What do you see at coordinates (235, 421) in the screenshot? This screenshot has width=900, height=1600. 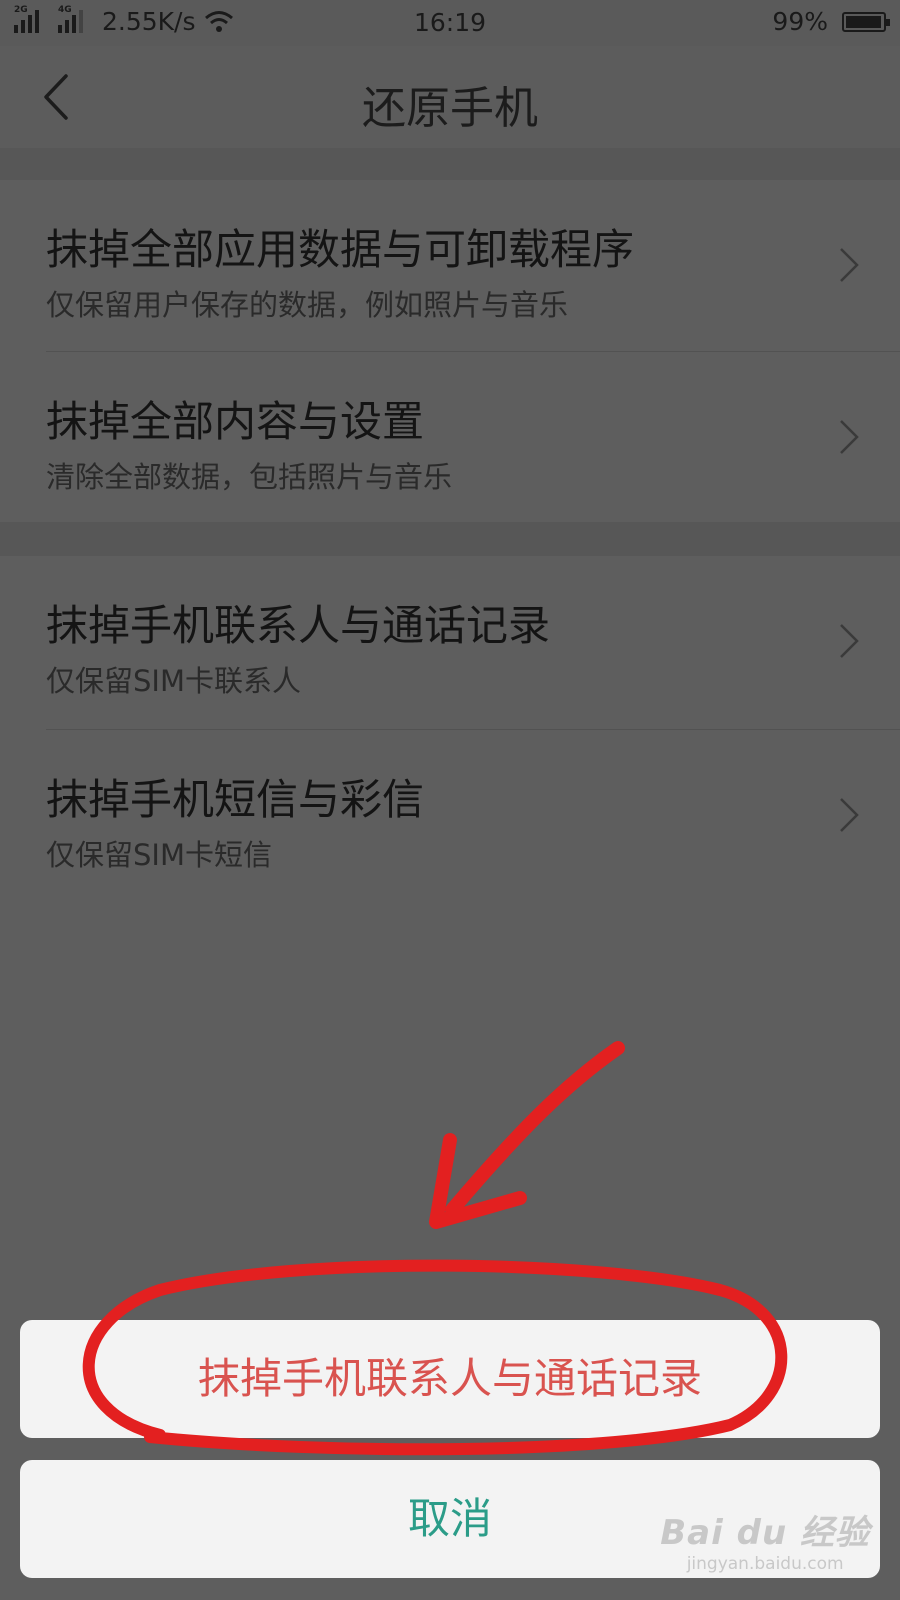 I see `item-title: 抹掉全部内容与设置` at bounding box center [235, 421].